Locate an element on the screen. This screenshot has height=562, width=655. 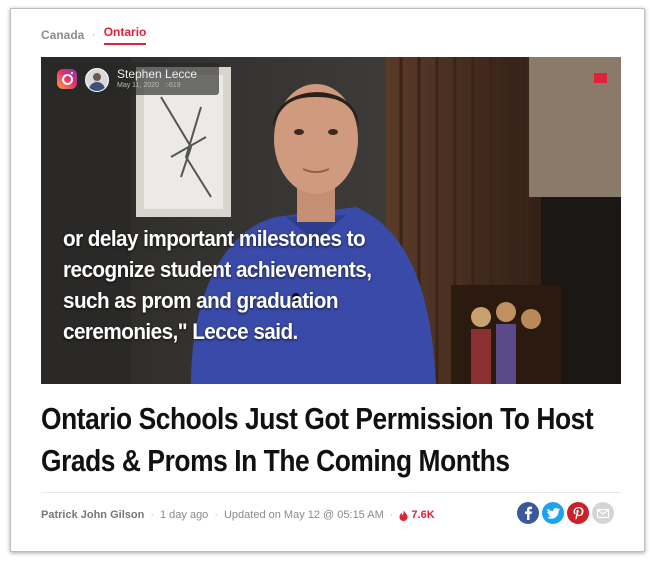
breadcrumb-canada-link: Canada is located at coordinates (62, 35).